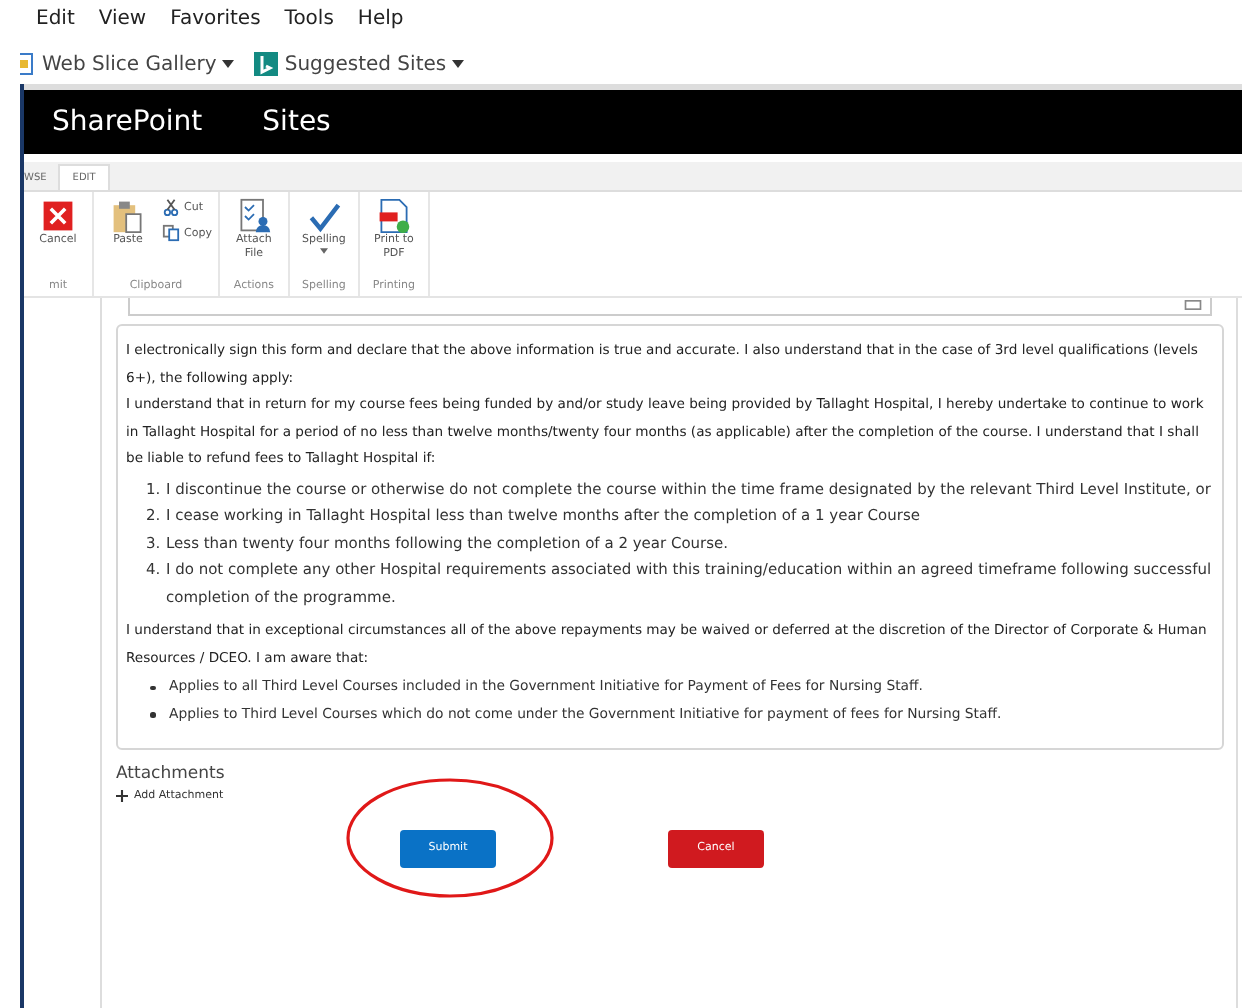 The image size is (1242, 1008). Describe the element at coordinates (309, 26) in the screenshot. I see `menu-item: Tools` at that location.